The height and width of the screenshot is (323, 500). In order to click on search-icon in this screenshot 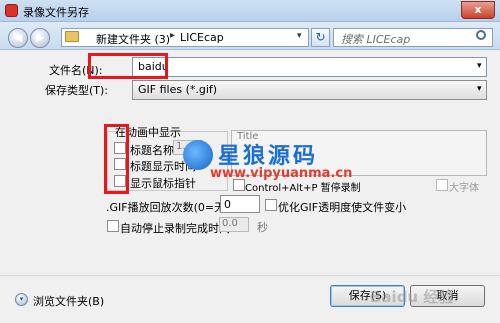, I will do `click(481, 35)`.